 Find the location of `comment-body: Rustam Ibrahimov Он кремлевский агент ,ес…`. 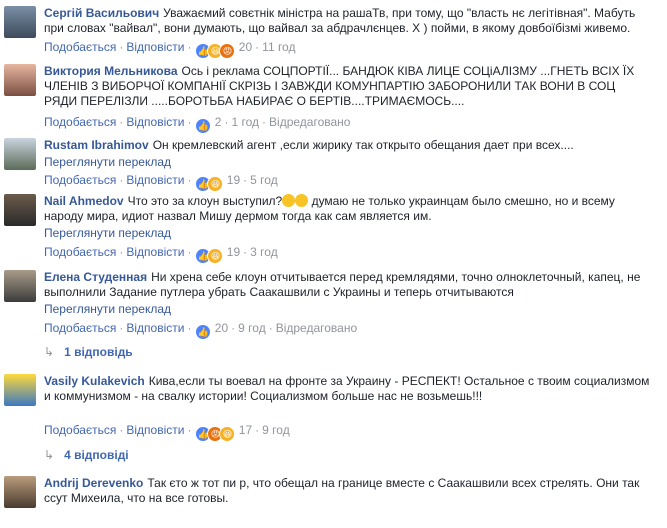

comment-body: Rustam Ibrahimov Он кремлевский агент ,ес… is located at coordinates (347, 154).